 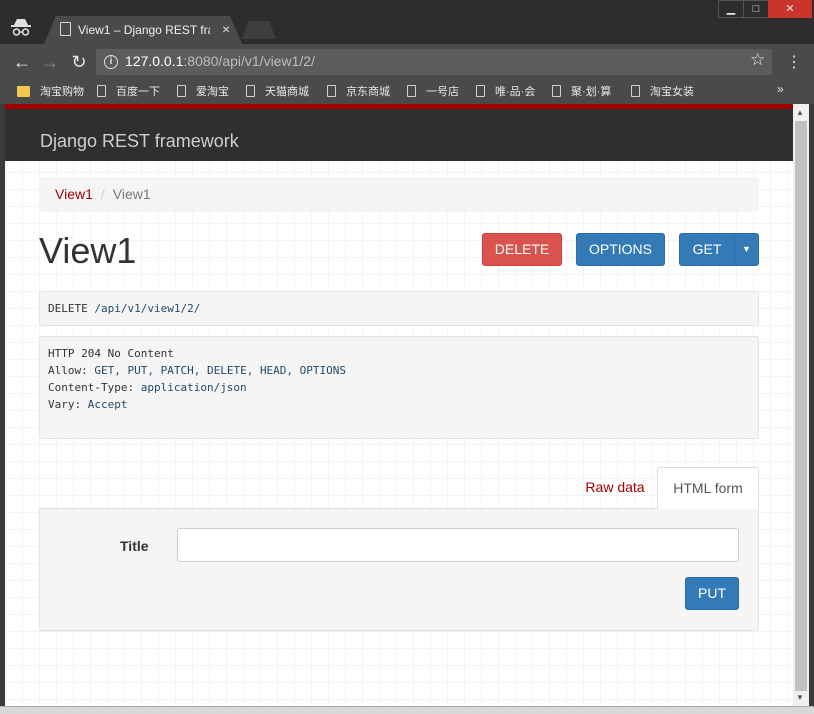 I want to click on maximize-button: □, so click(x=756, y=9).